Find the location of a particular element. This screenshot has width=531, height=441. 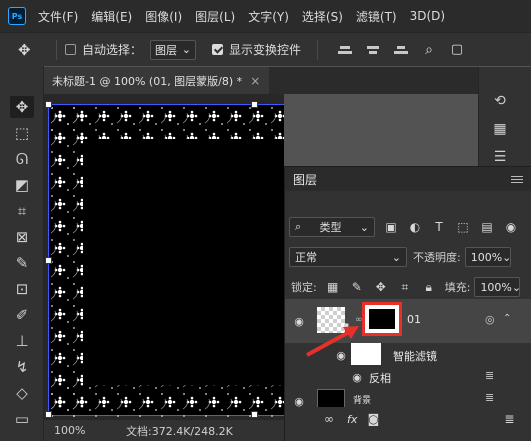

frame-icon: ▢ is located at coordinates (457, 50).